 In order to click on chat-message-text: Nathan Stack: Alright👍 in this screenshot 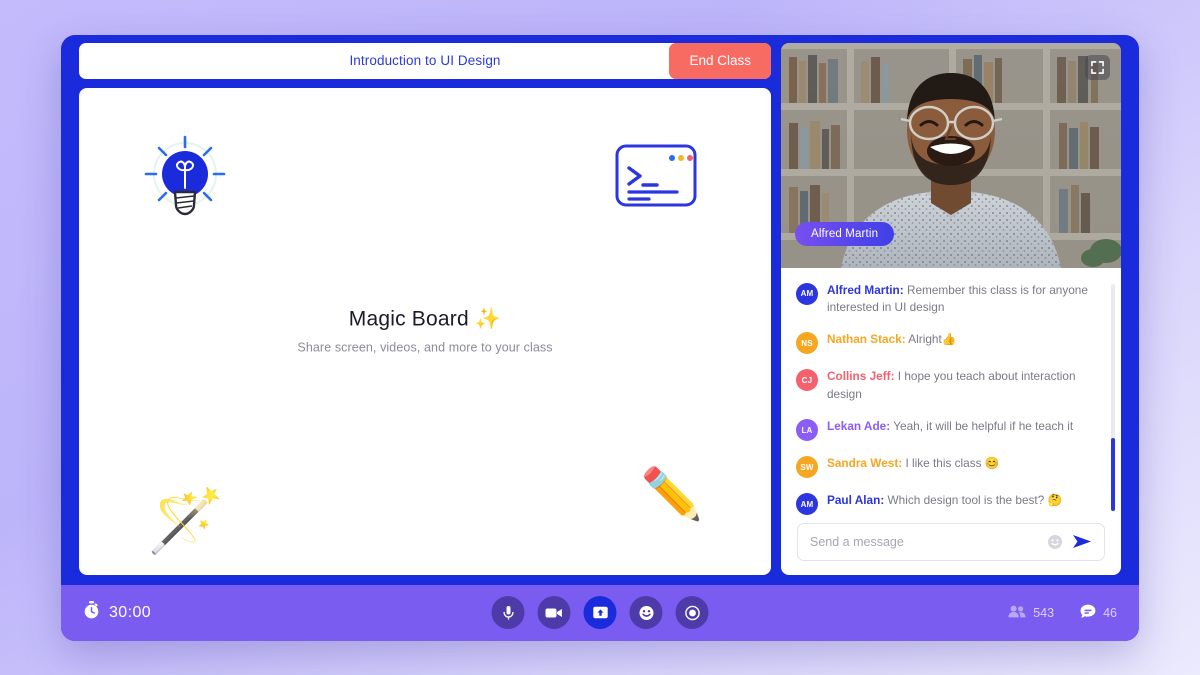, I will do `click(899, 340)`.